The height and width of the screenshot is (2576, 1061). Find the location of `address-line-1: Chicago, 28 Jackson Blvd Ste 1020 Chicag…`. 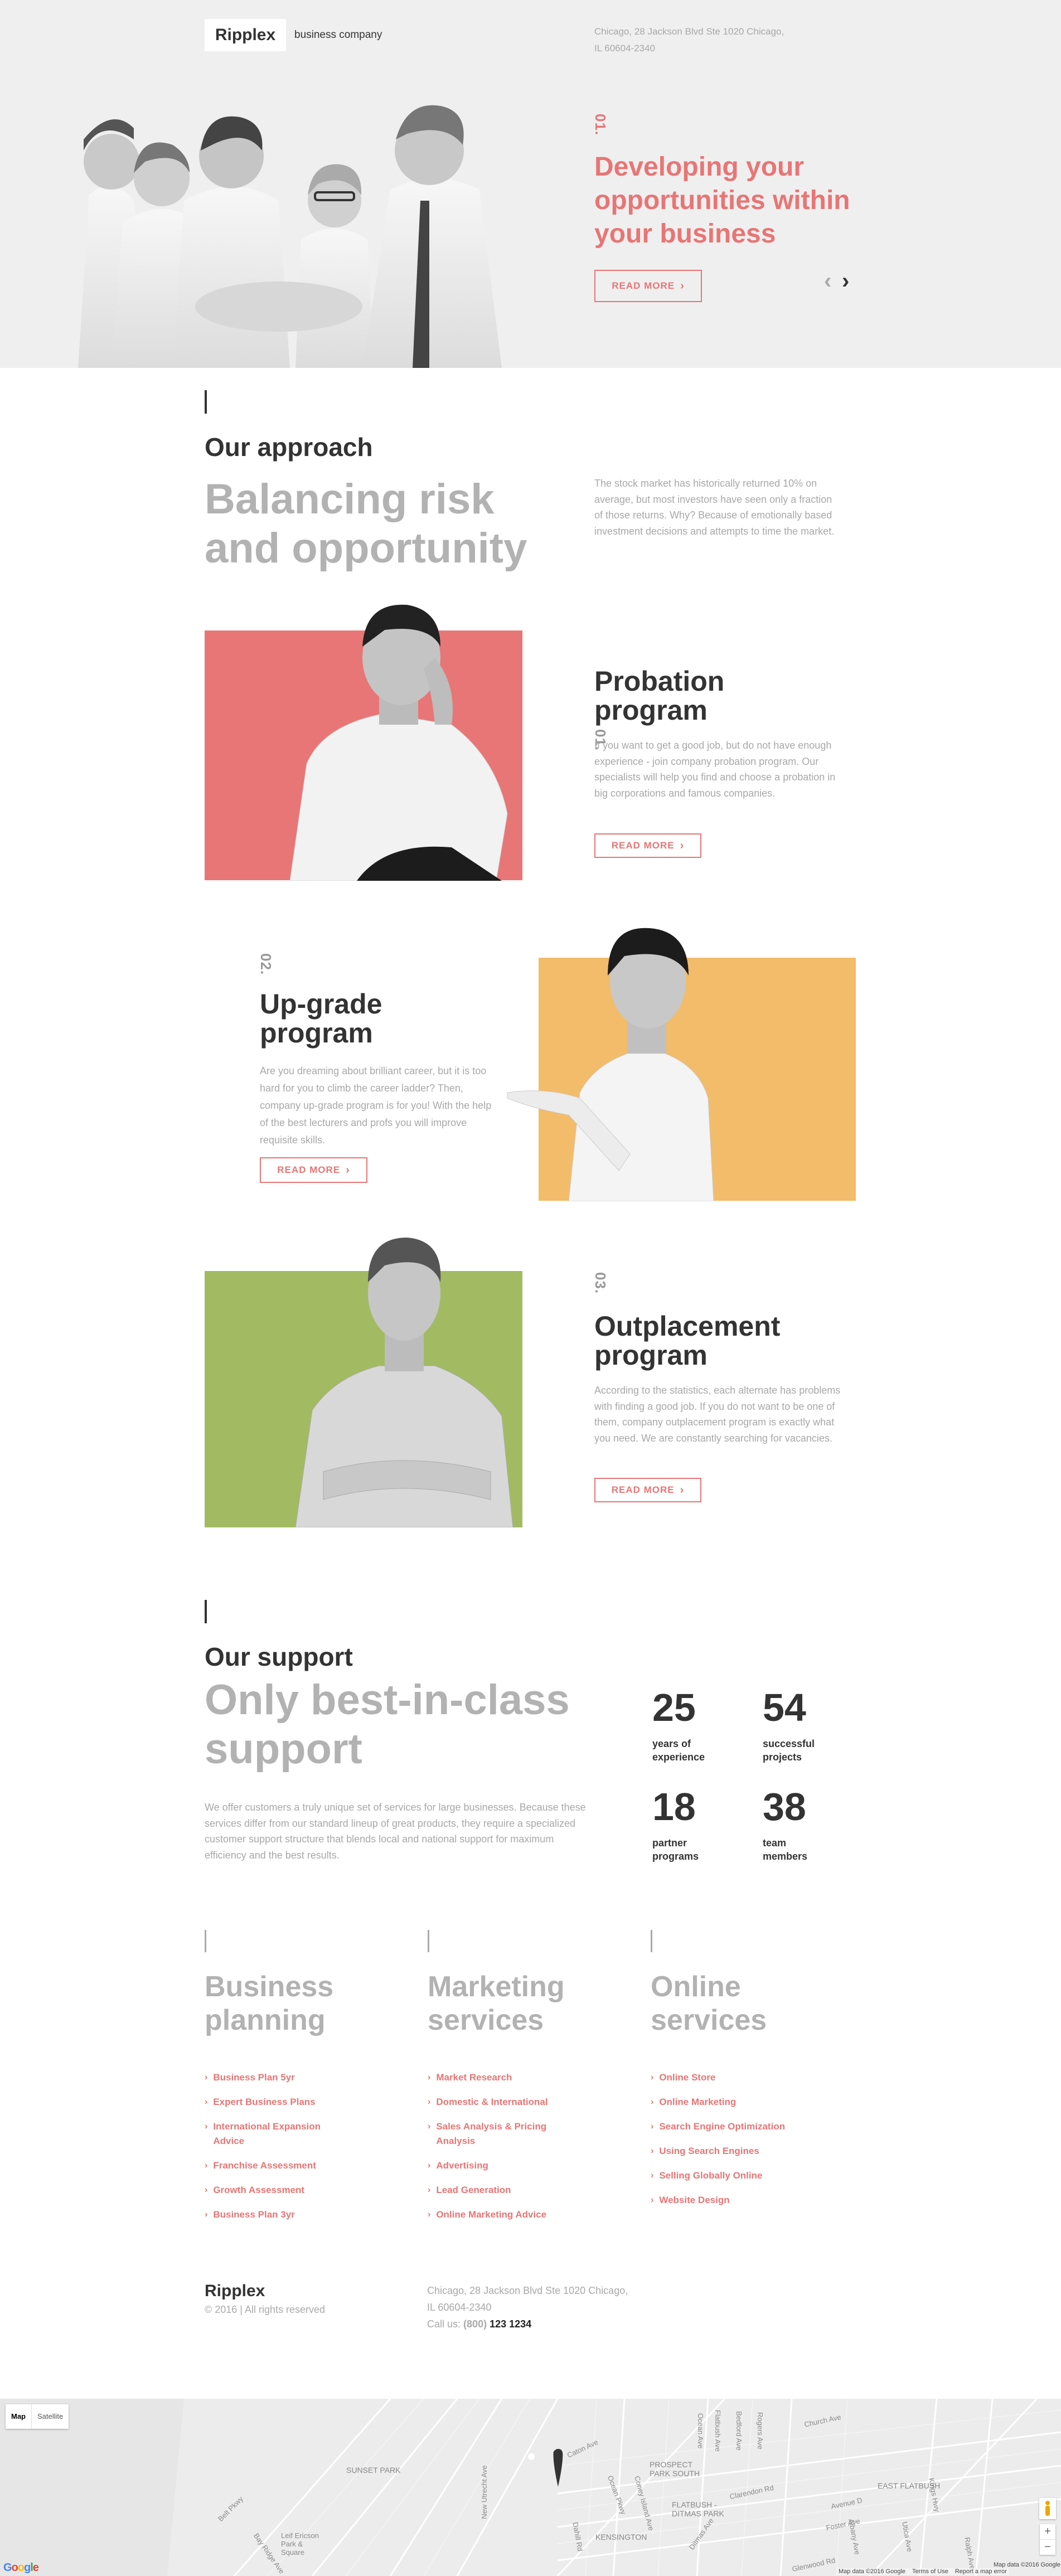

address-line-1: Chicago, 28 Jackson Blvd Ste 1020 Chicag… is located at coordinates (689, 32).